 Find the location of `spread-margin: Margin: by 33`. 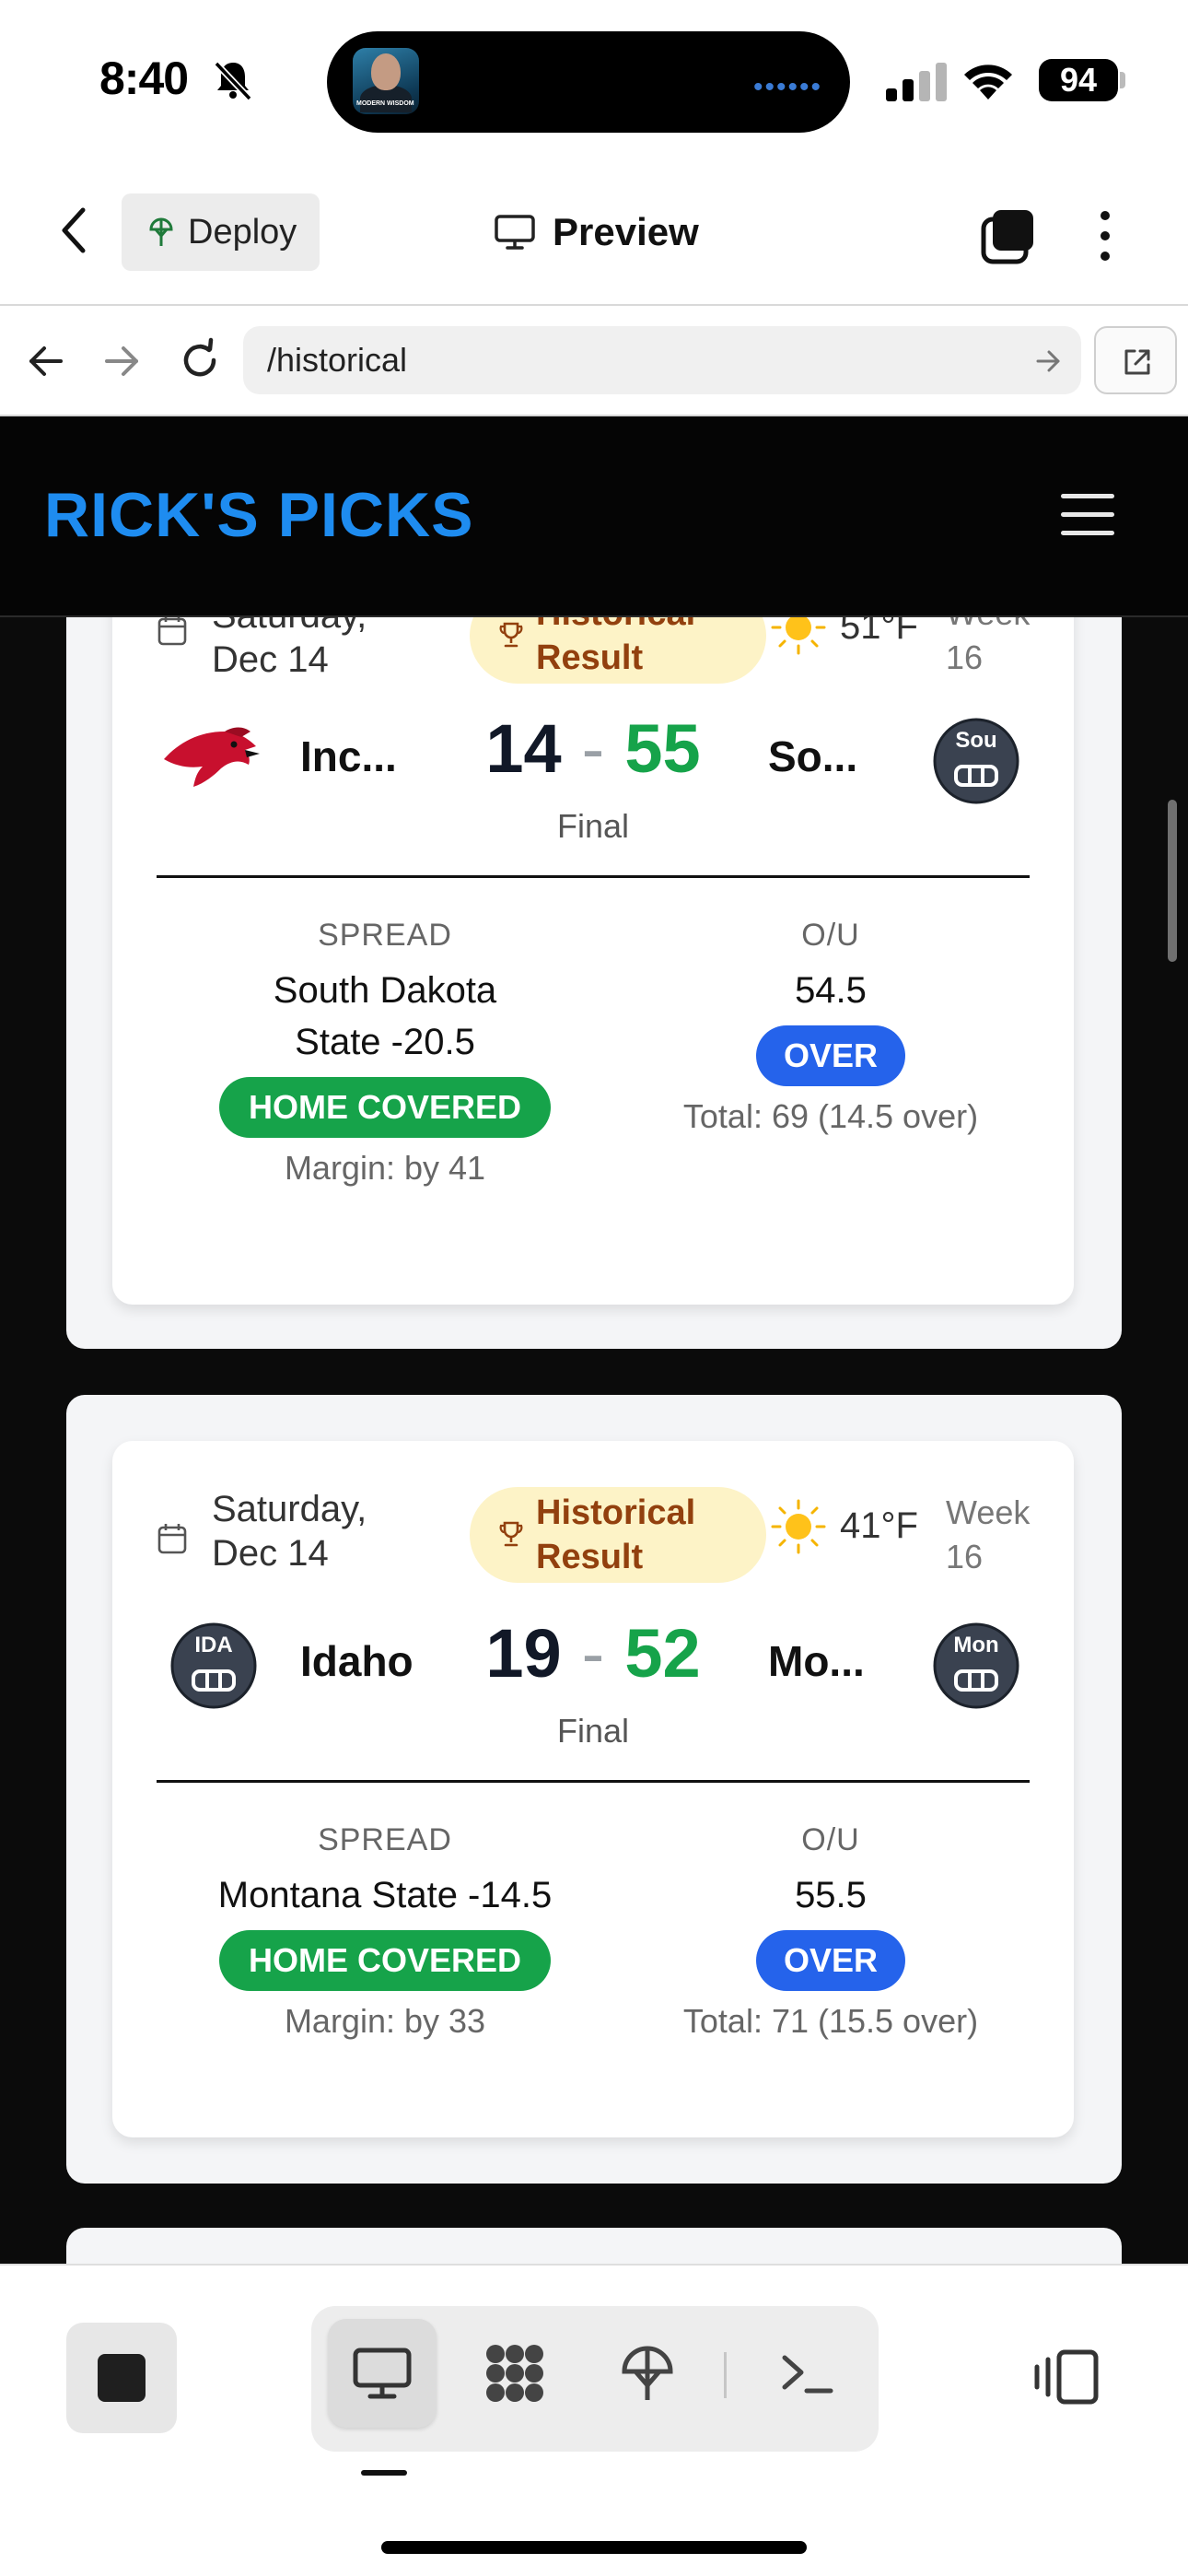

spread-margin: Margin: by 33 is located at coordinates (385, 2021).